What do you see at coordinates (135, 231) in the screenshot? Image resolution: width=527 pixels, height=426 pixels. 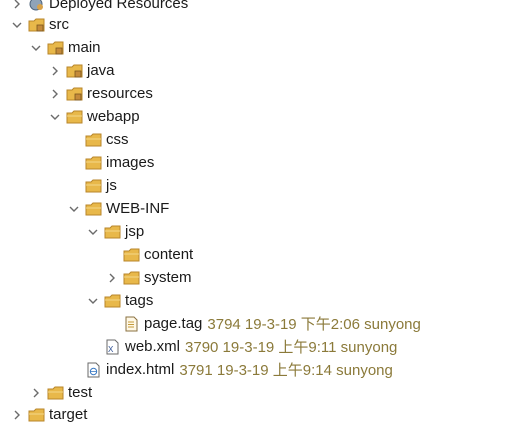 I see `tree-item-label: jsp` at bounding box center [135, 231].